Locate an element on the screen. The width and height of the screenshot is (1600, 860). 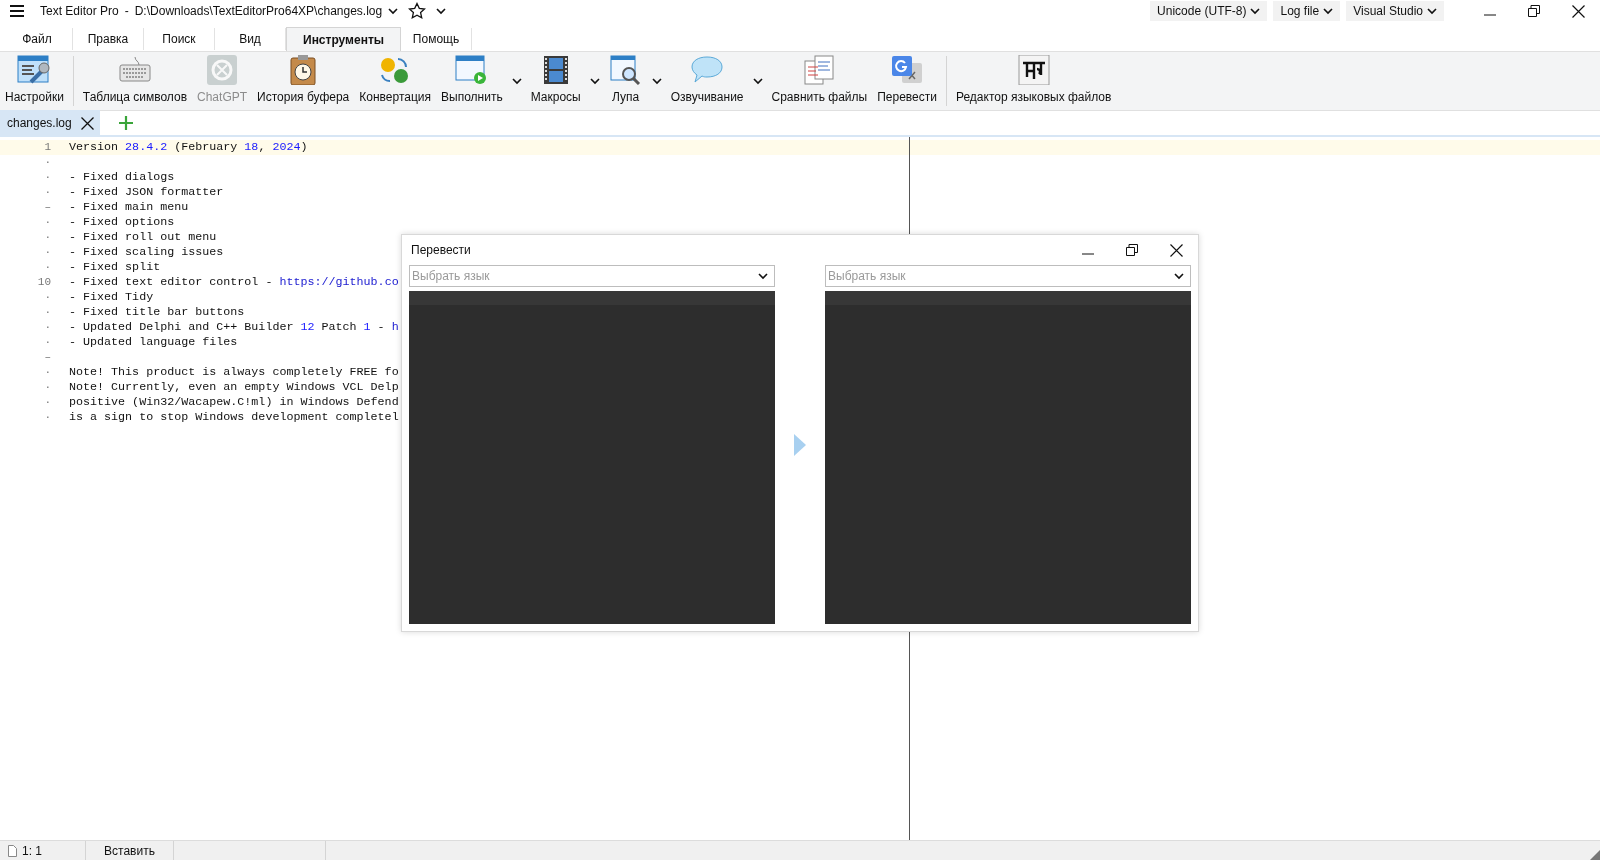
star-icon is located at coordinates (417, 11).